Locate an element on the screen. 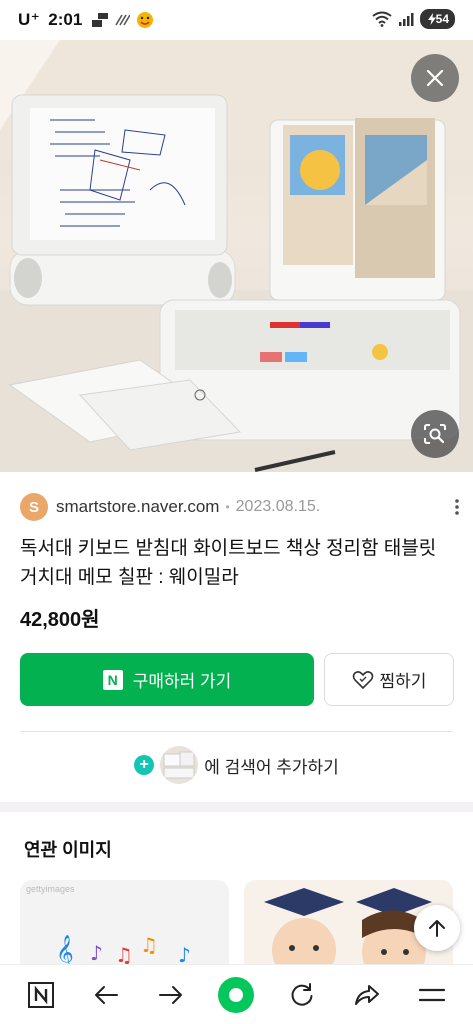 This screenshot has width=473, height=1024. related-image-1: gettyimages 𝄞 ♪ ♫ ♫ ♪ is located at coordinates (124, 925).